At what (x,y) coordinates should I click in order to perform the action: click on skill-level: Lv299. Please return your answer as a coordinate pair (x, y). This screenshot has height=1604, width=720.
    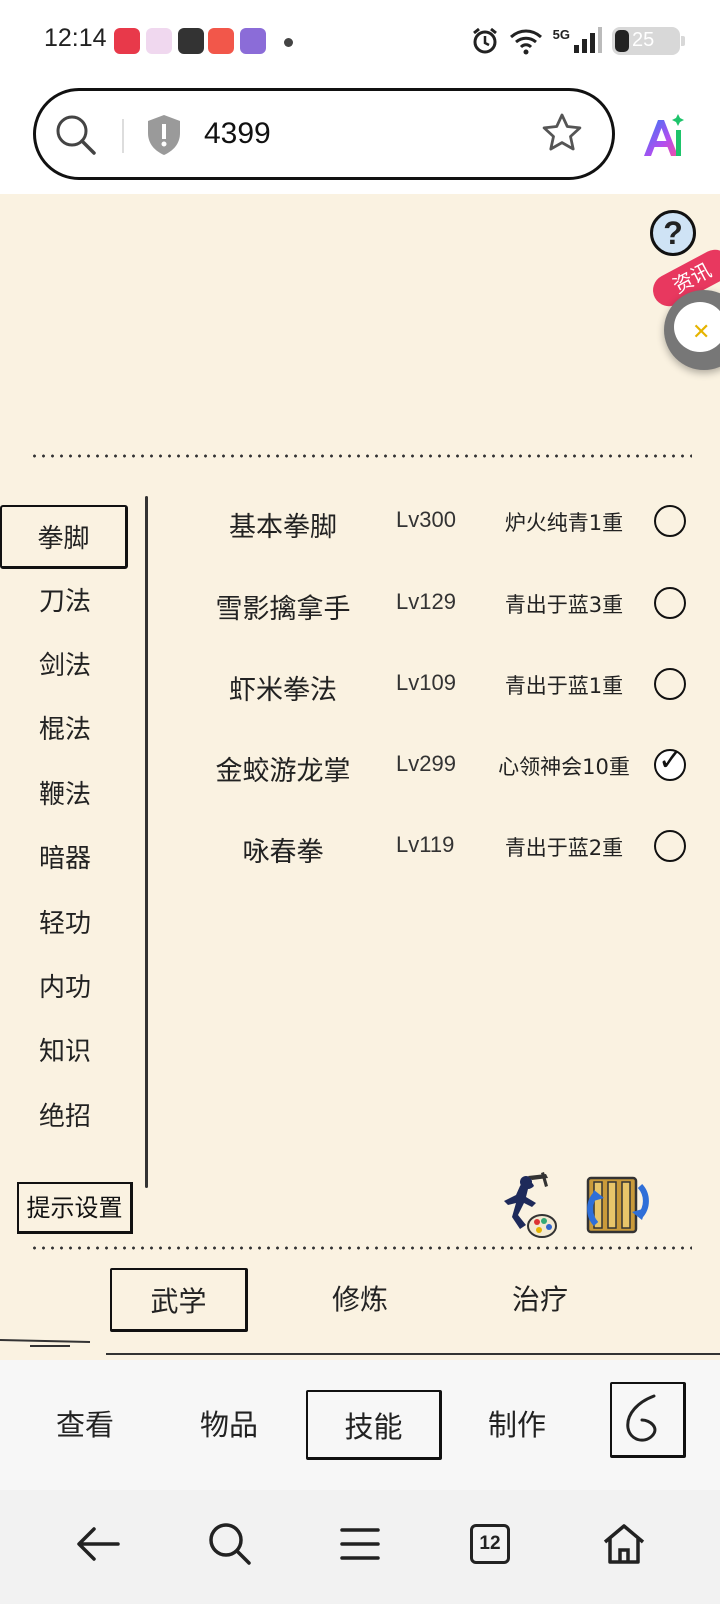
    Looking at the image, I should click on (426, 763).